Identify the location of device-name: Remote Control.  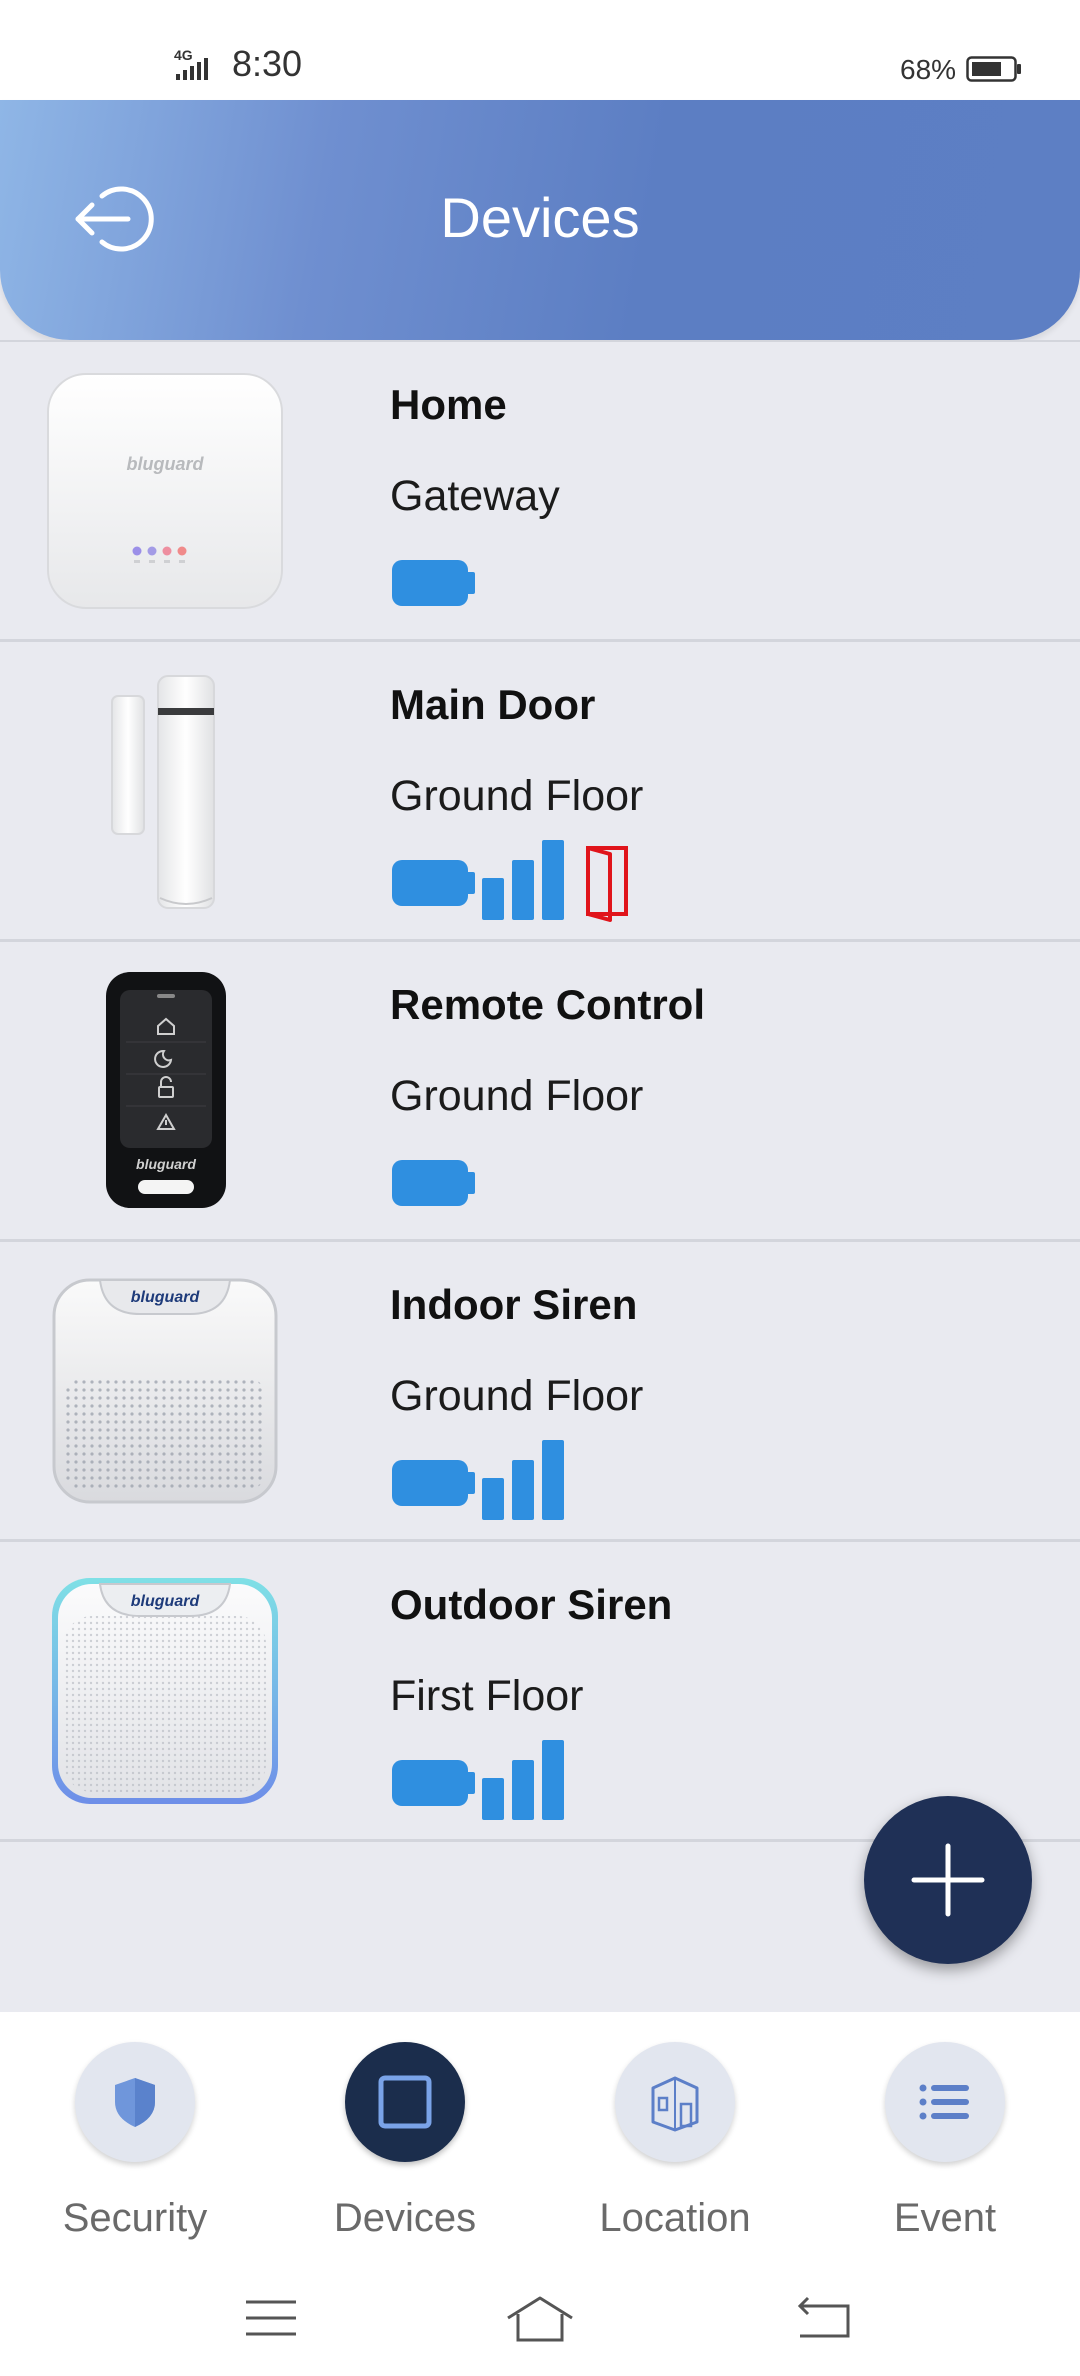
(547, 1004).